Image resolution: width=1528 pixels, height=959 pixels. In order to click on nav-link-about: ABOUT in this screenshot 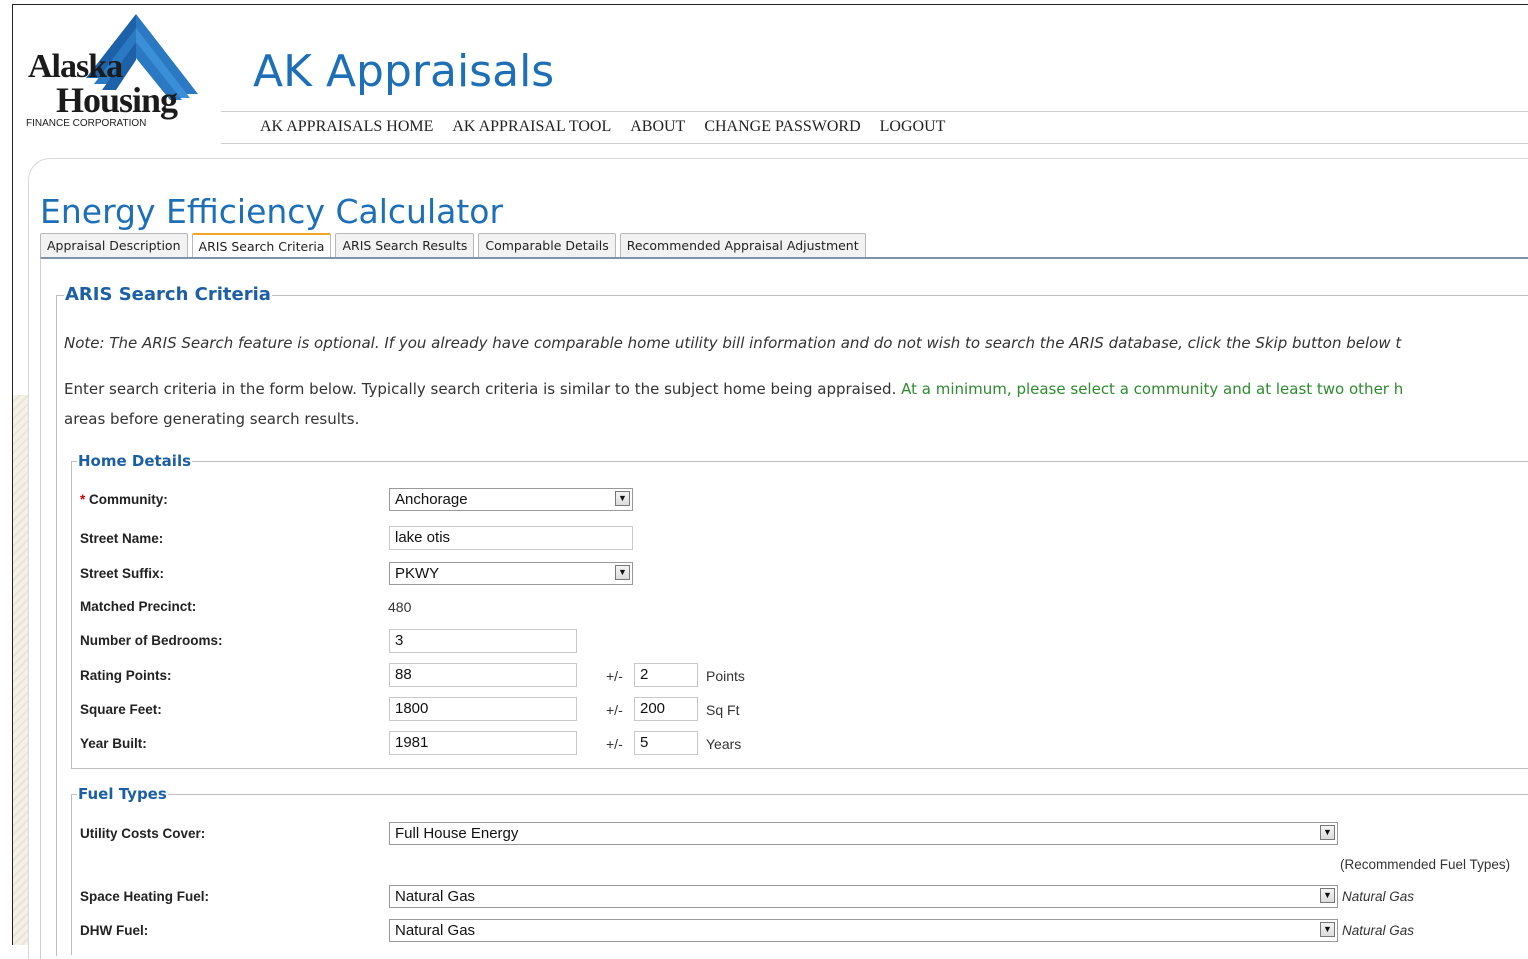, I will do `click(657, 127)`.